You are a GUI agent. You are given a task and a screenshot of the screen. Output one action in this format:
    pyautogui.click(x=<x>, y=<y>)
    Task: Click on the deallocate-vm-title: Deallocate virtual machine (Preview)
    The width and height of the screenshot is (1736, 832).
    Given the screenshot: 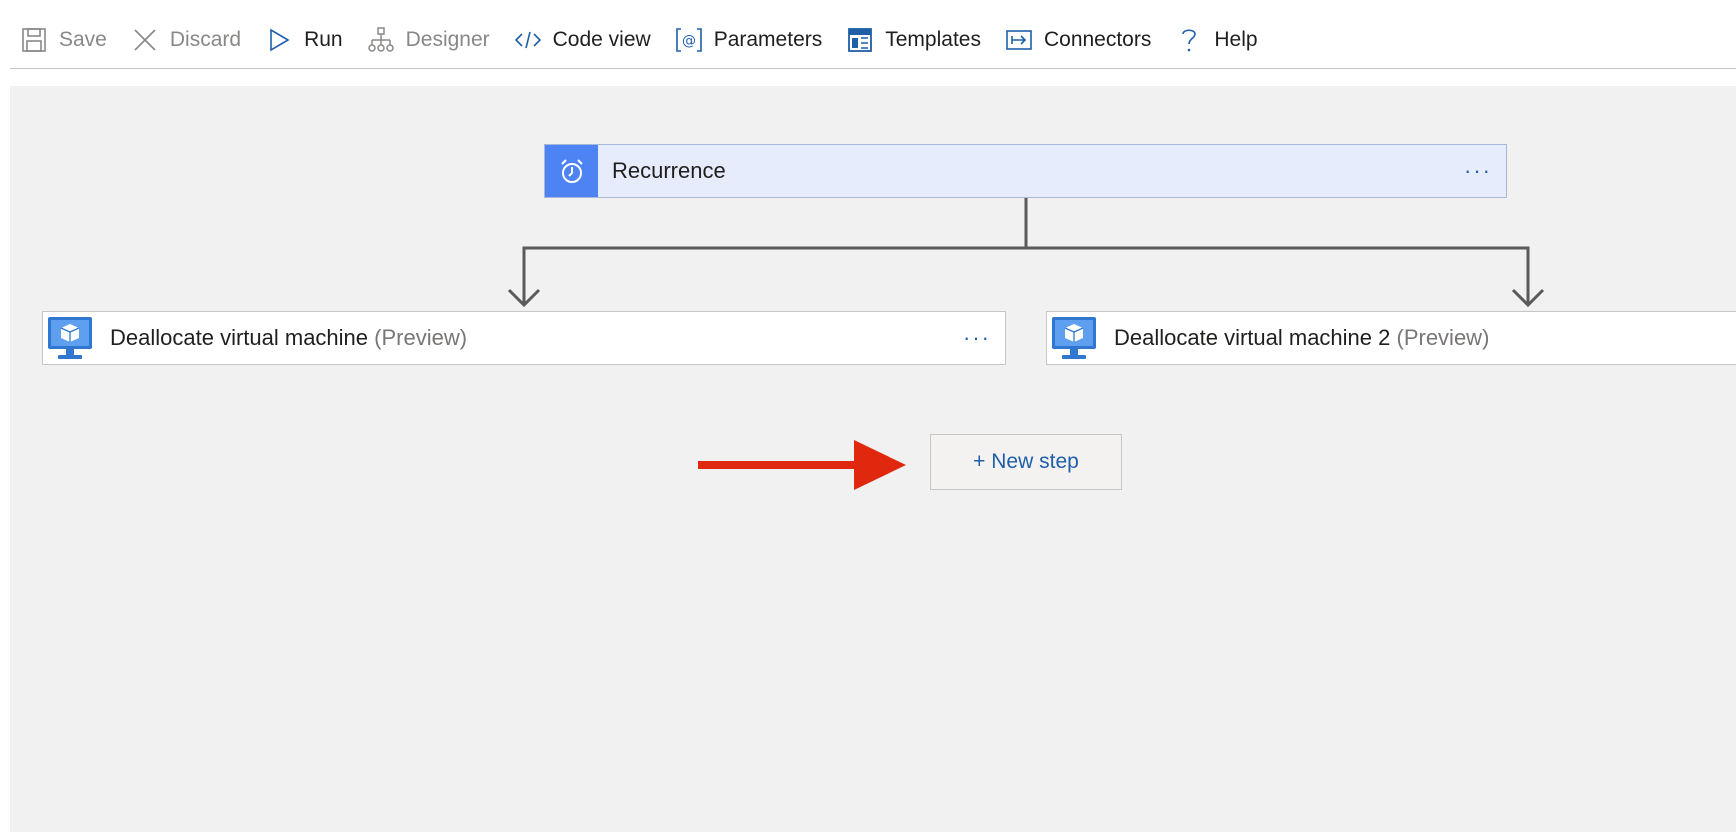 What is the action you would take?
    pyautogui.click(x=522, y=338)
    